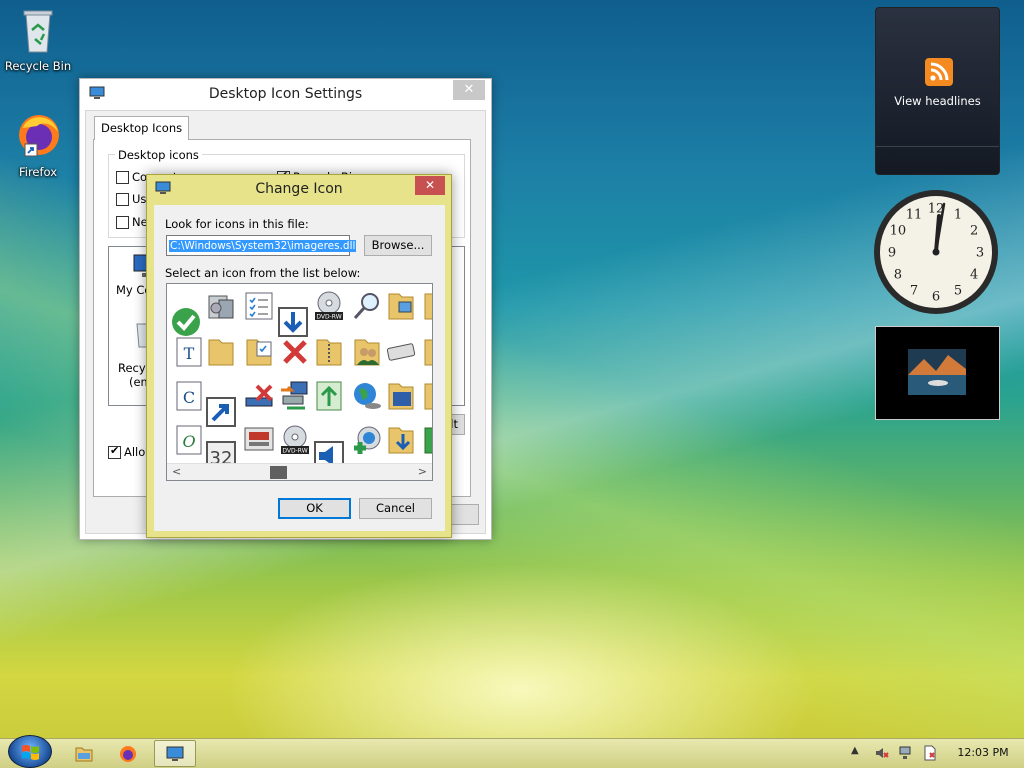 The image size is (1024, 768). I want to click on clock-numeral: 7, so click(914, 291).